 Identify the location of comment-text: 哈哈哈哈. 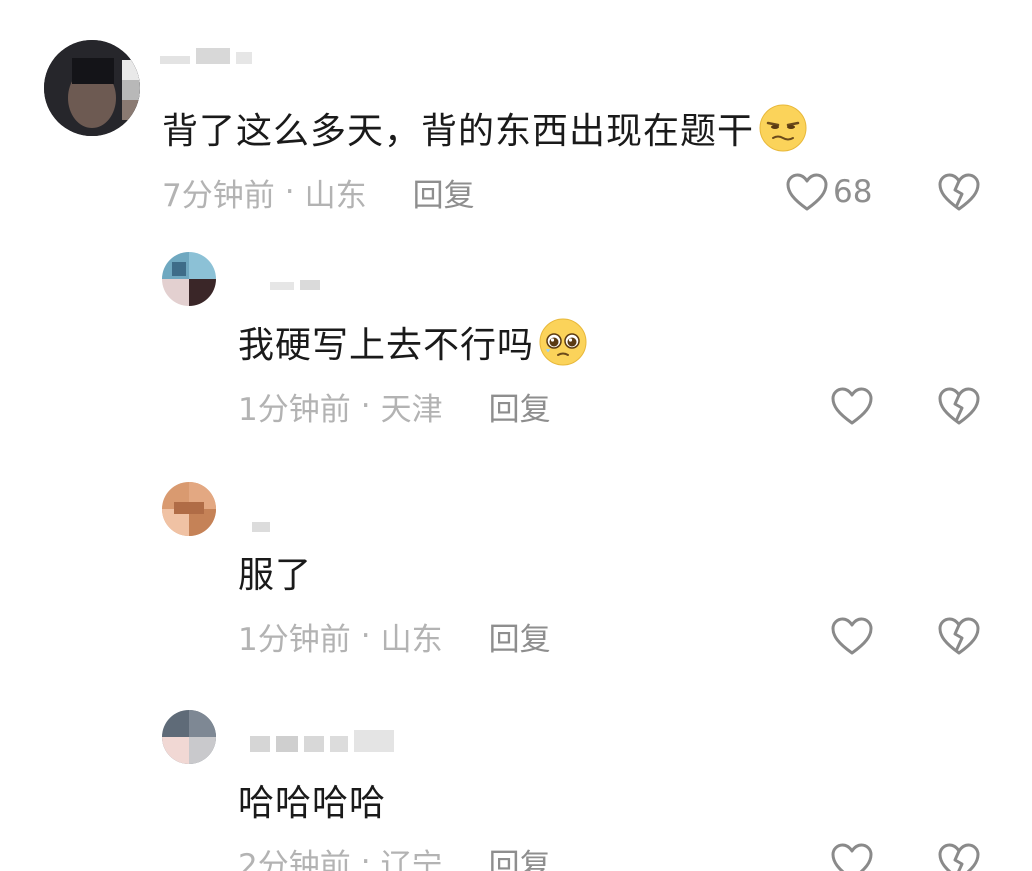
(312, 800).